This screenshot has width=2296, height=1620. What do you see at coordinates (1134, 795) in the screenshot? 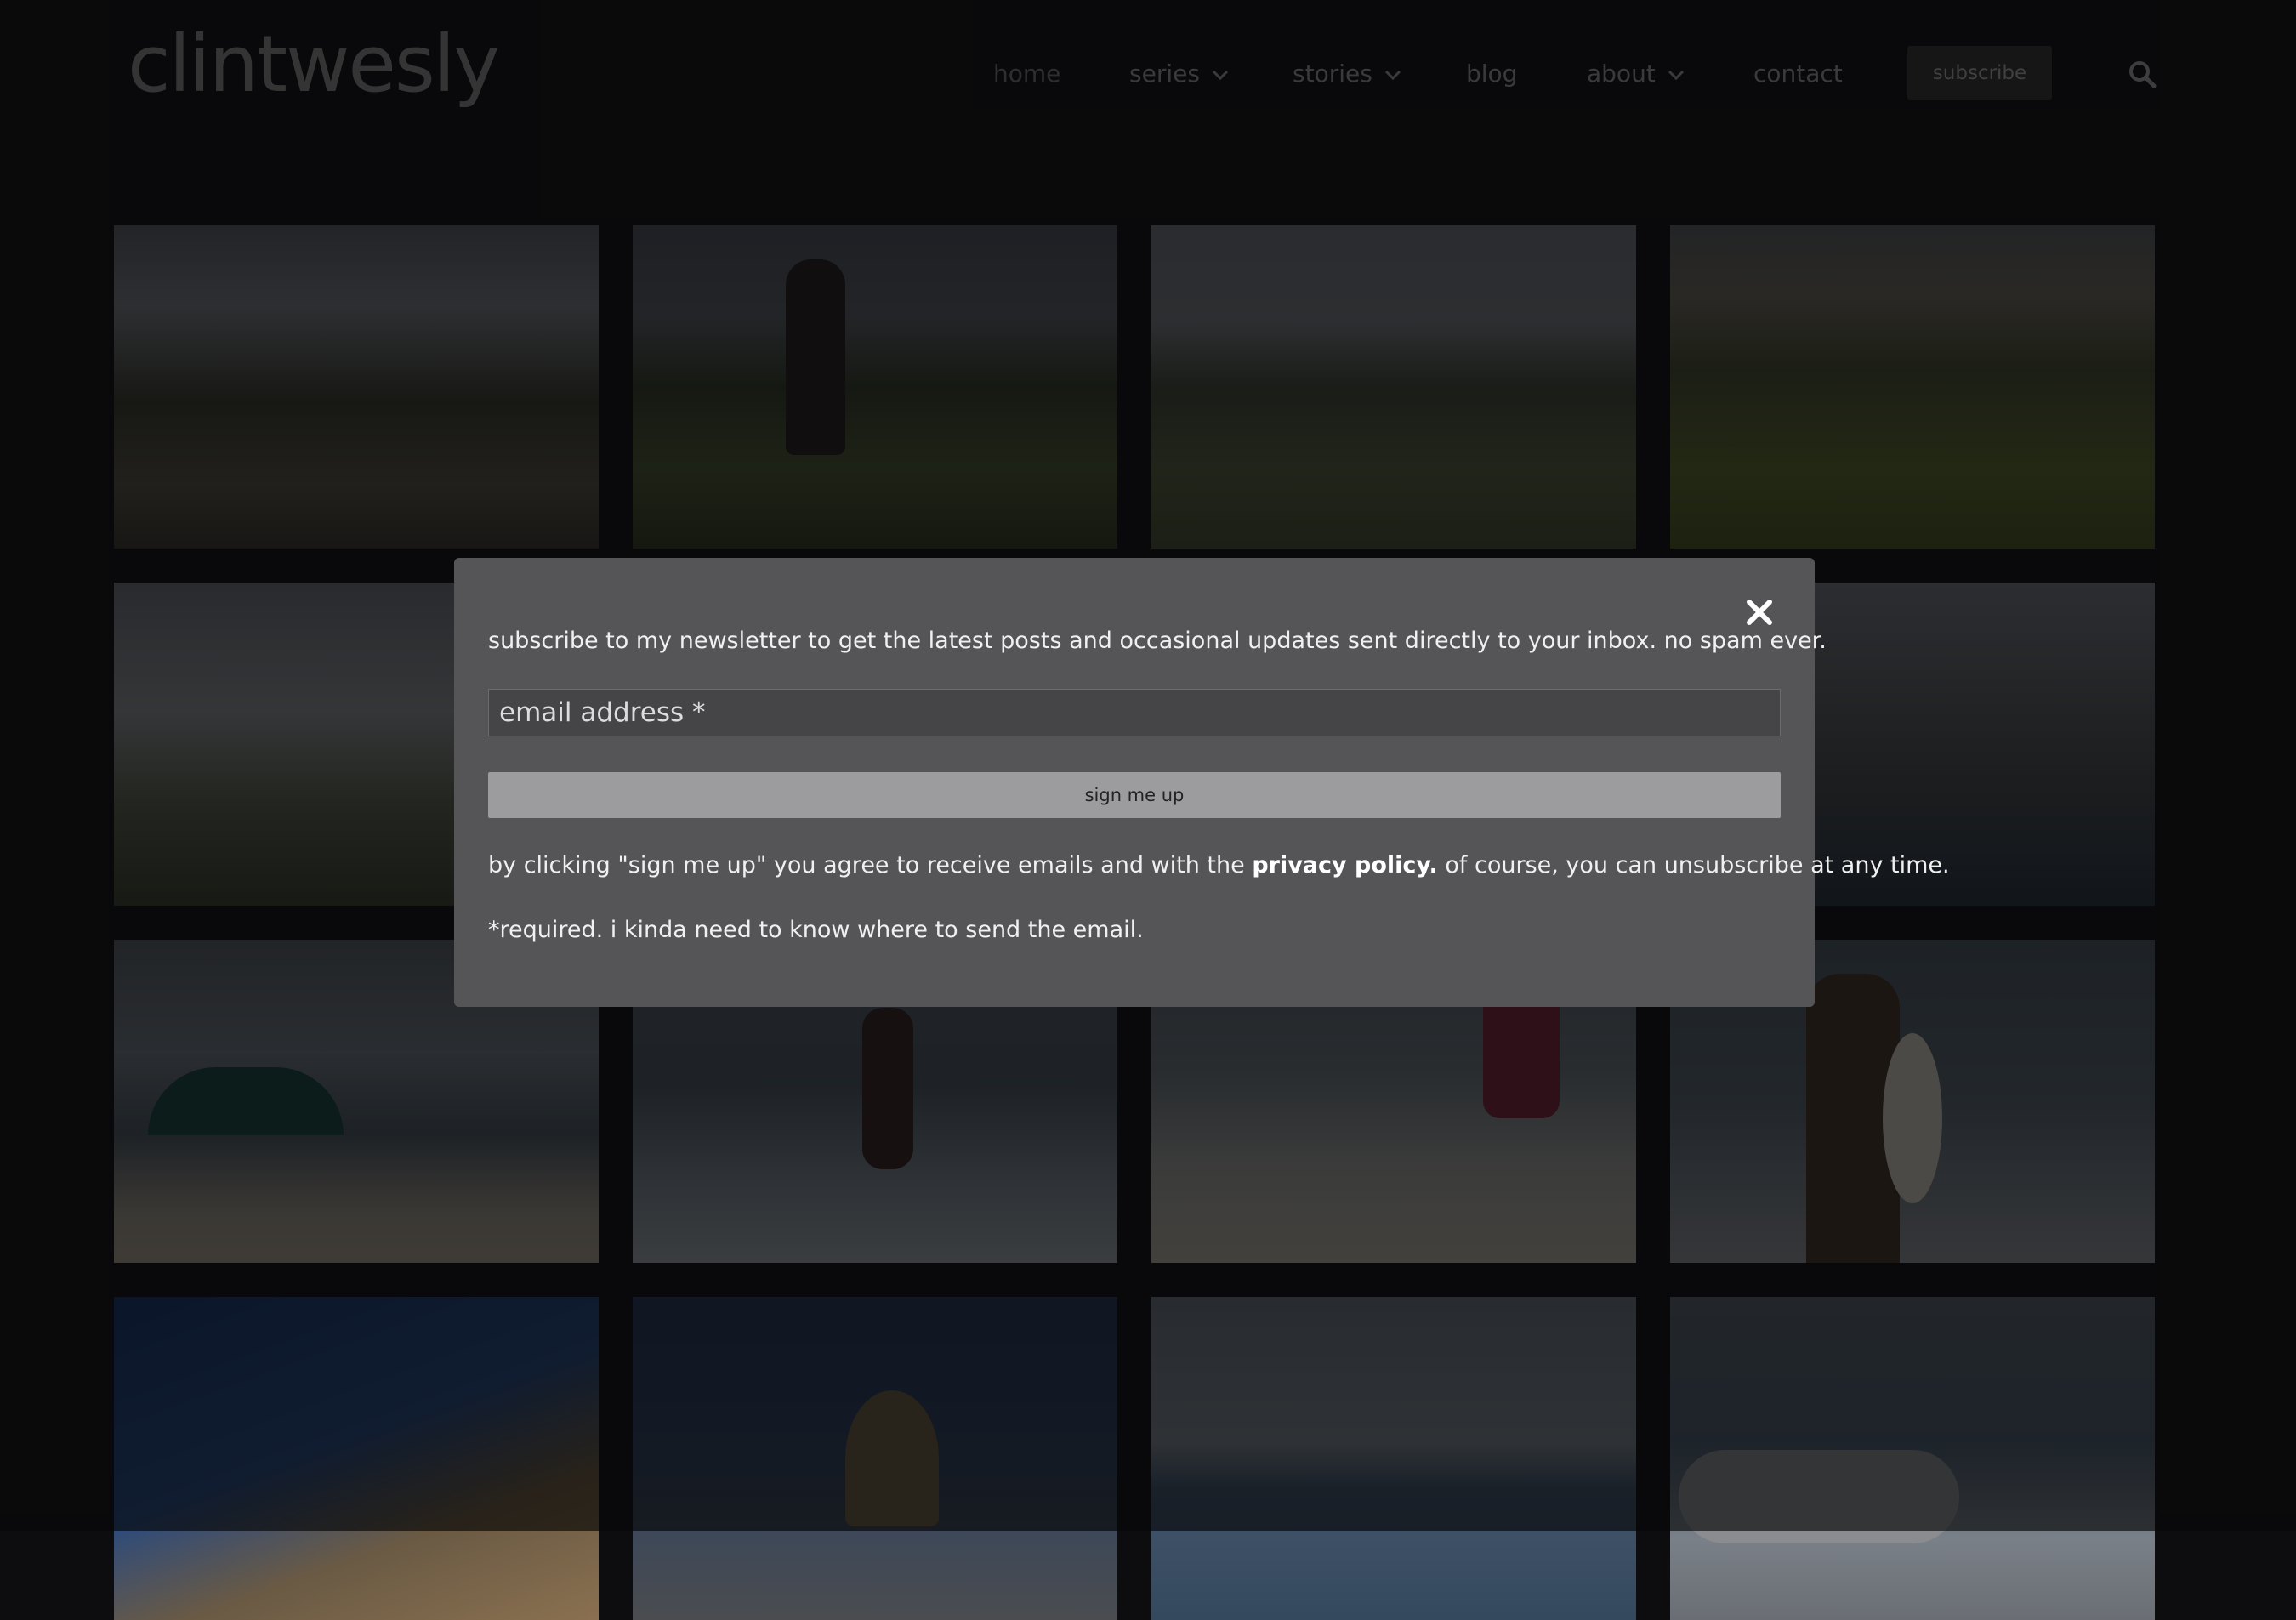
I see `sign-me-up-button: sign me up` at bounding box center [1134, 795].